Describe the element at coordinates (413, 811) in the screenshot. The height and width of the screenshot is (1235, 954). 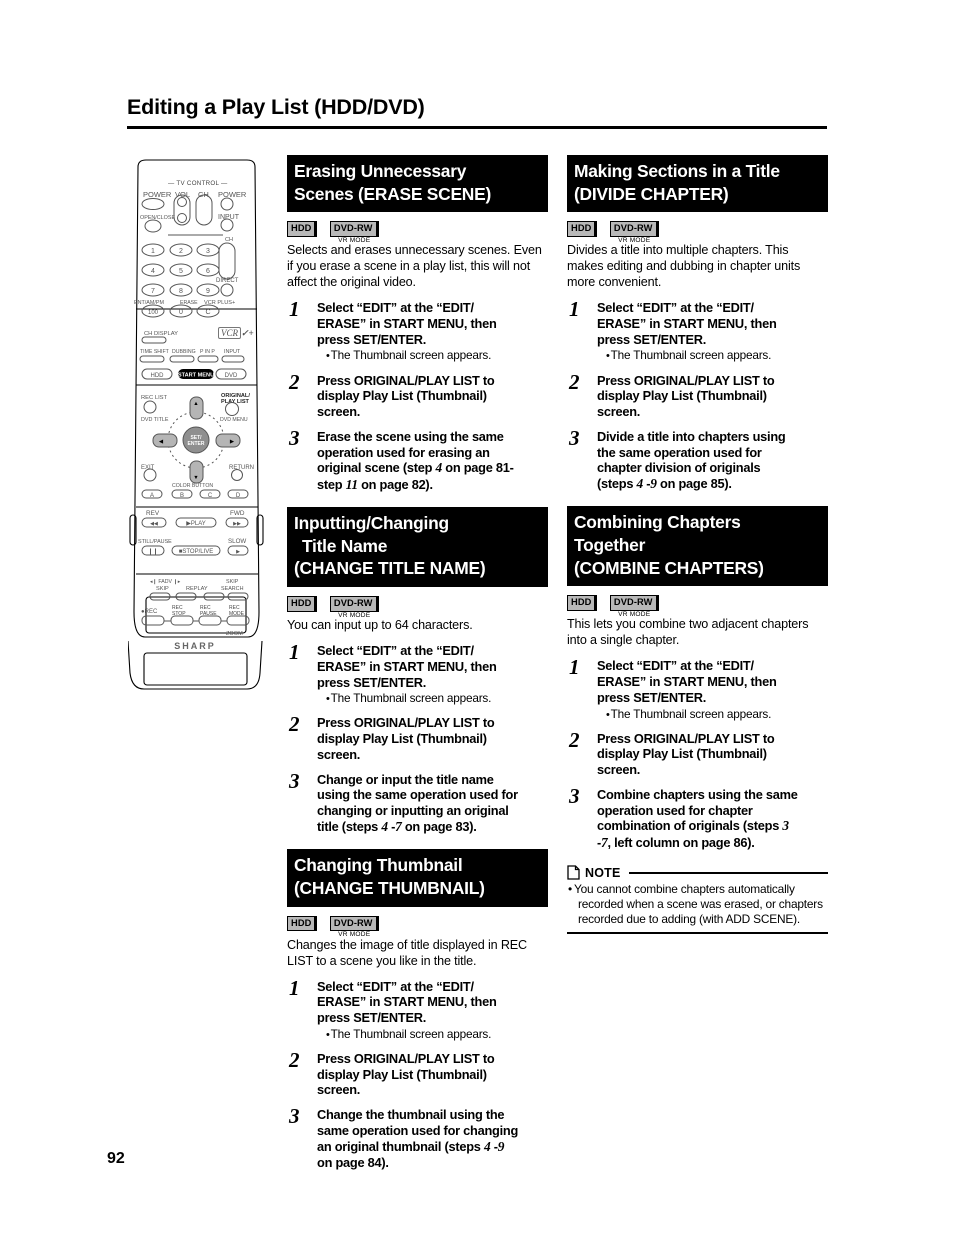
I see `step-line: changing or inputting an original` at that location.